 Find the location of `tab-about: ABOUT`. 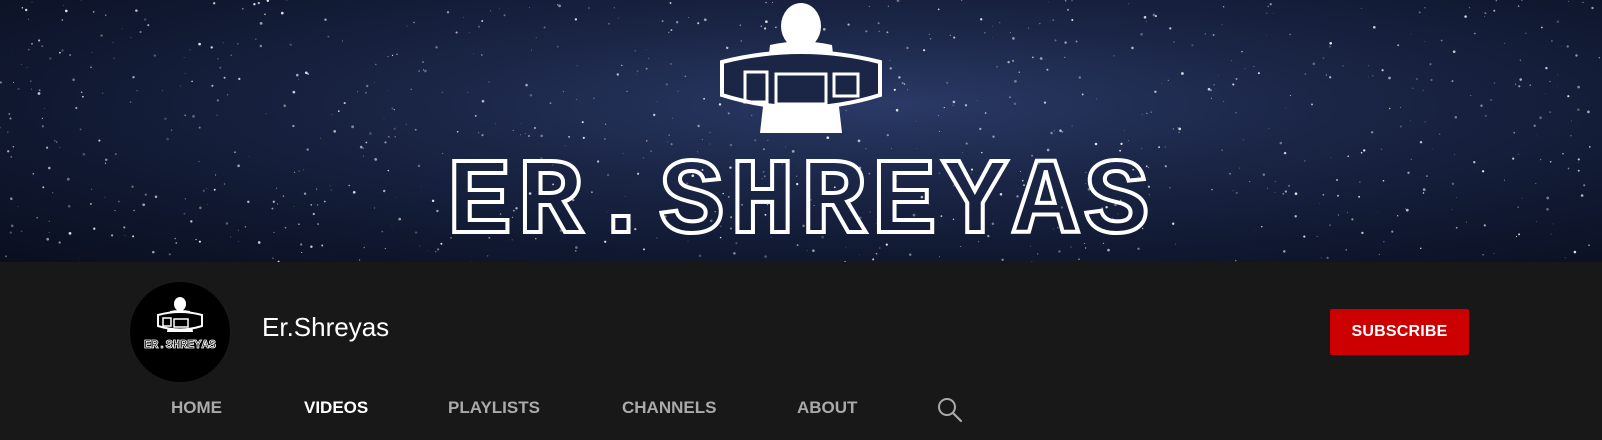

tab-about: ABOUT is located at coordinates (827, 413).